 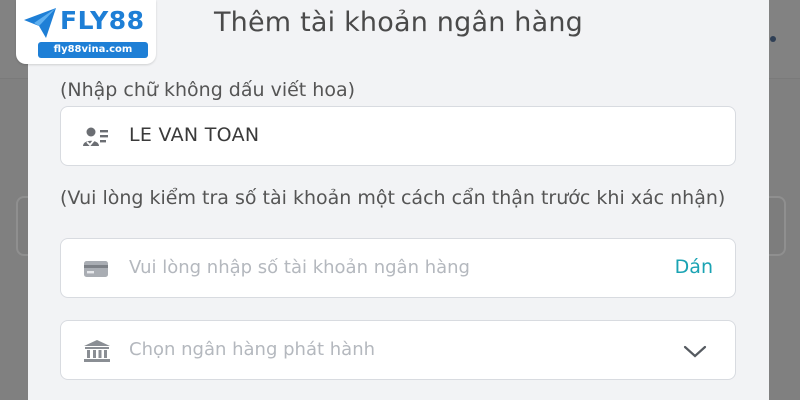 I want to click on id-card-icon, so click(x=96, y=137).